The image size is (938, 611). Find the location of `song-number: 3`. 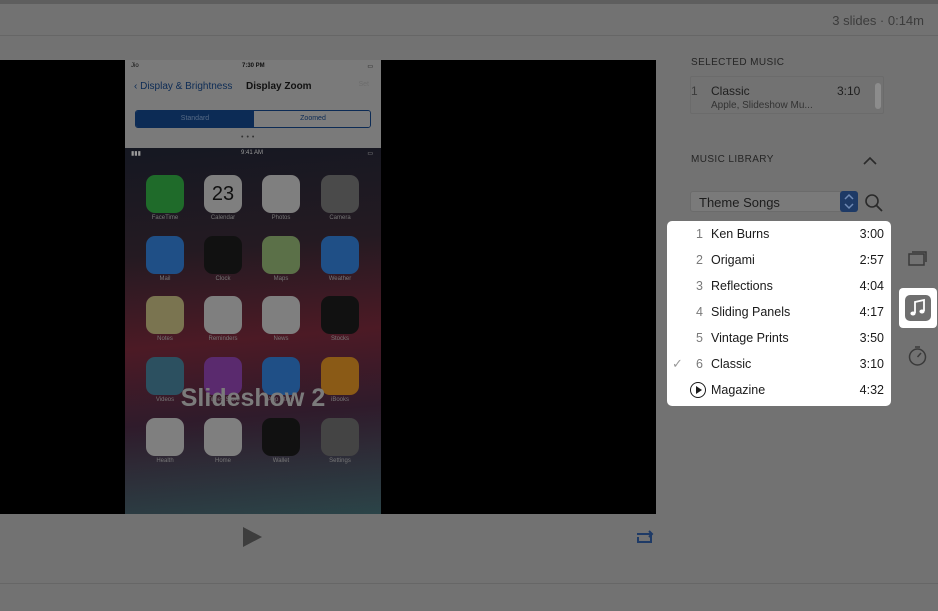

song-number: 3 is located at coordinates (699, 286).